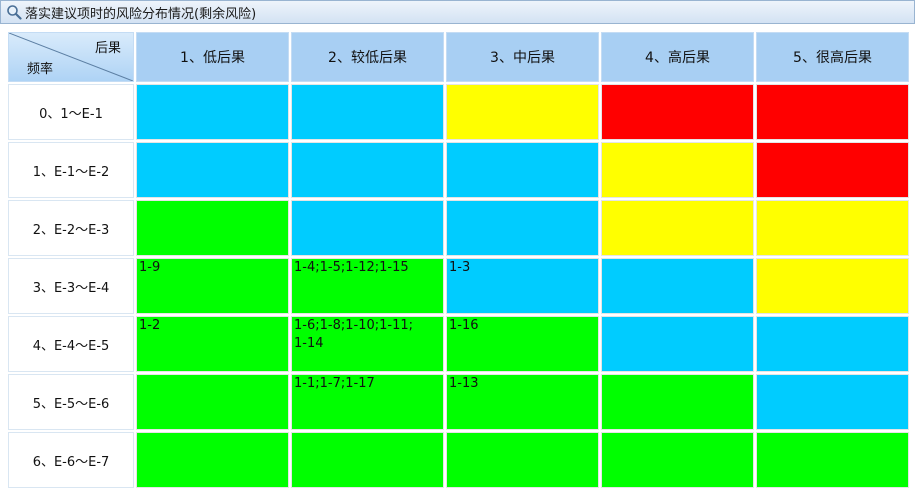 Image resolution: width=915 pixels, height=490 pixels. Describe the element at coordinates (464, 383) in the screenshot. I see `risk-cell-items: 1-13` at that location.